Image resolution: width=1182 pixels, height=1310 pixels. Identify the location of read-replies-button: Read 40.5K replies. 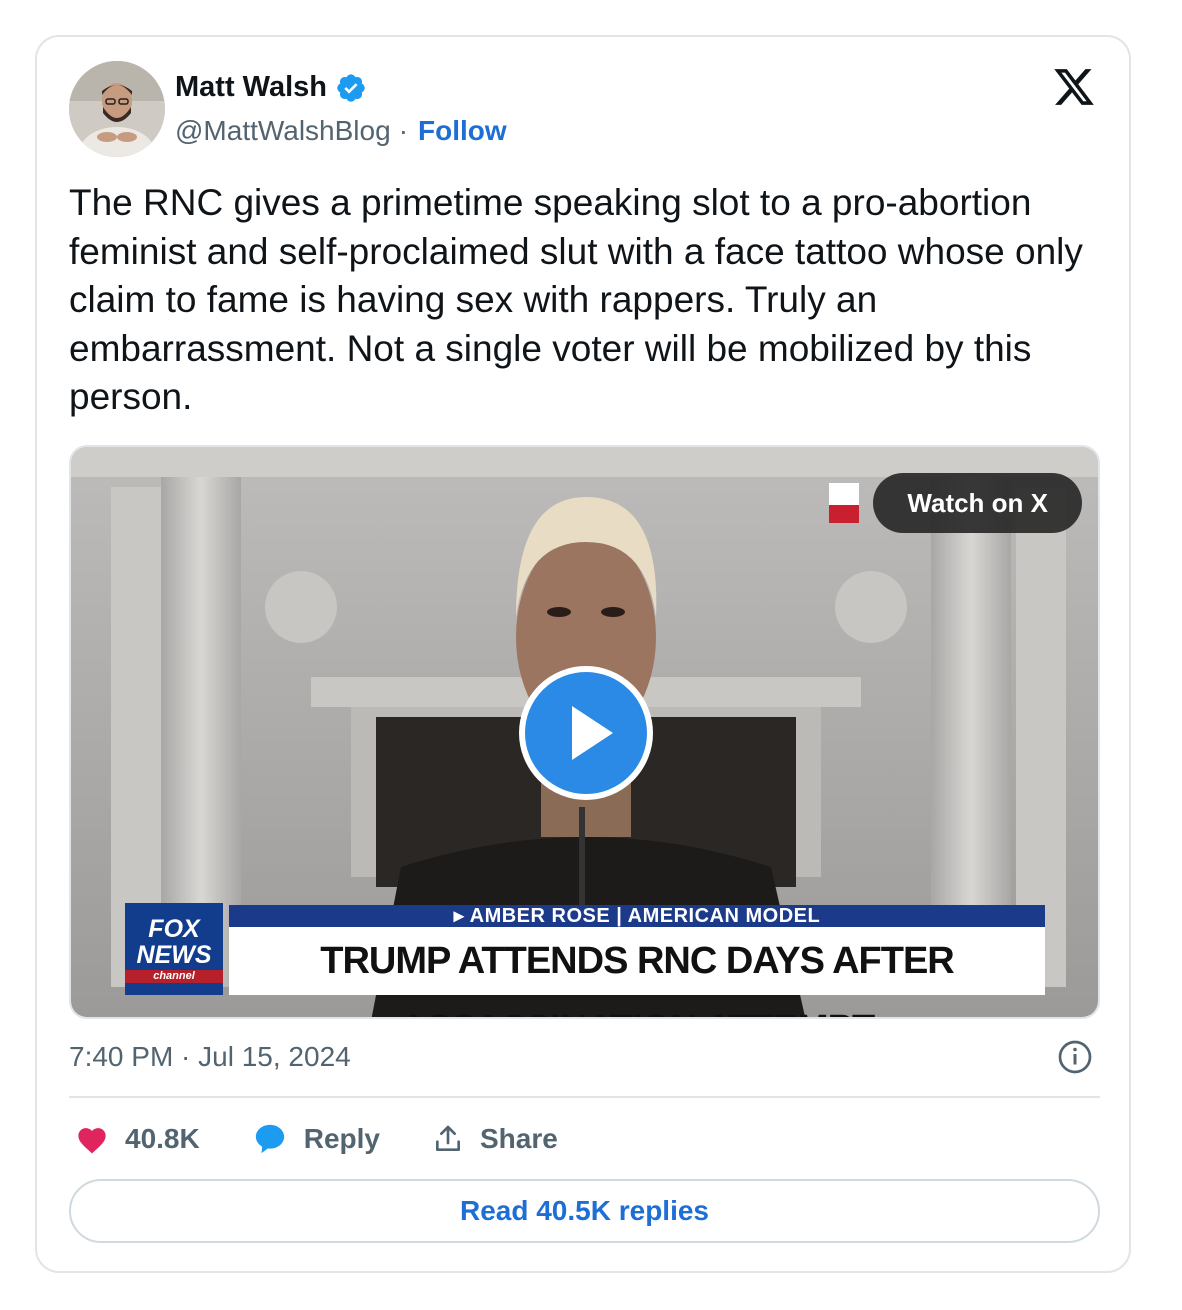
(584, 1211).